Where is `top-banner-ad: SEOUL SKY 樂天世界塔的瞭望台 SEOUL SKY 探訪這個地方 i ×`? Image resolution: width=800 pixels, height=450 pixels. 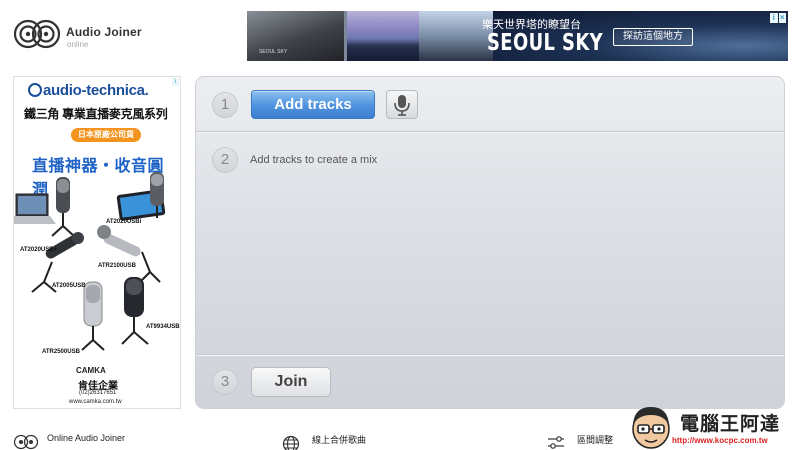 top-banner-ad: SEOUL SKY 樂天世界塔的瞭望台 SEOUL SKY 探訪這個地方 i × is located at coordinates (517, 36).